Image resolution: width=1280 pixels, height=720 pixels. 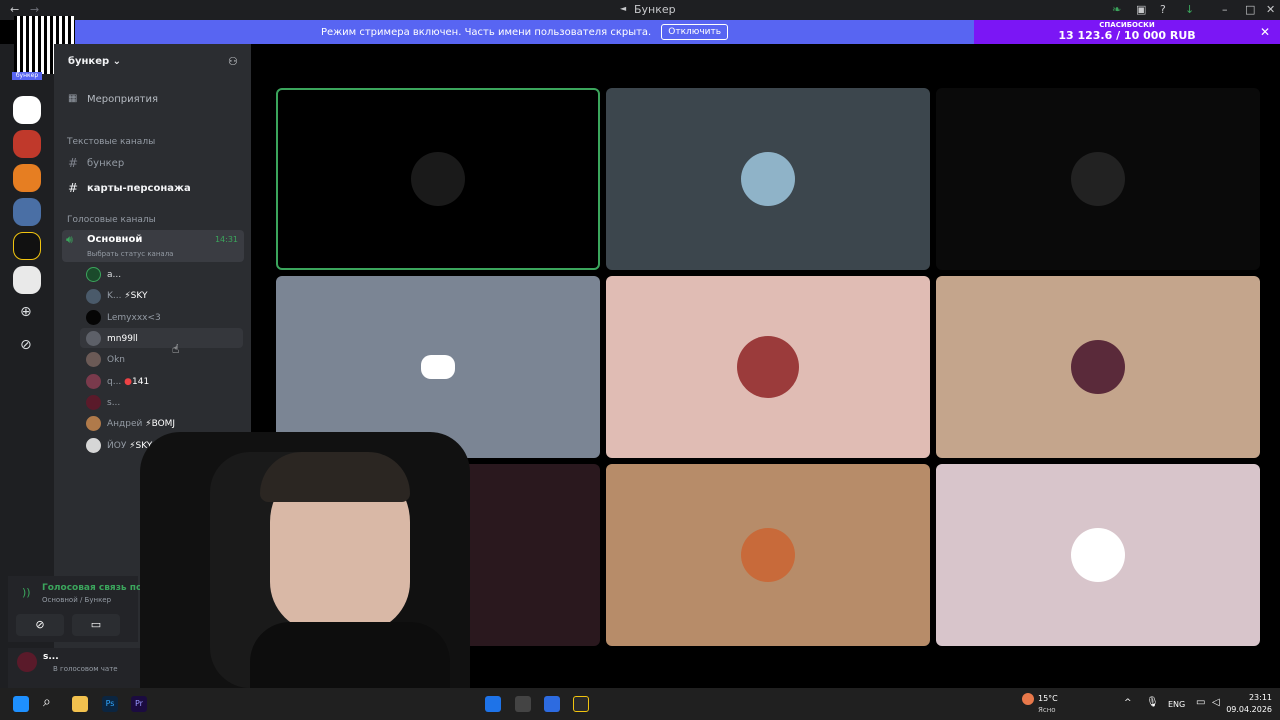 I want to click on clock-date: 09.04.2026, so click(x=1247, y=709).